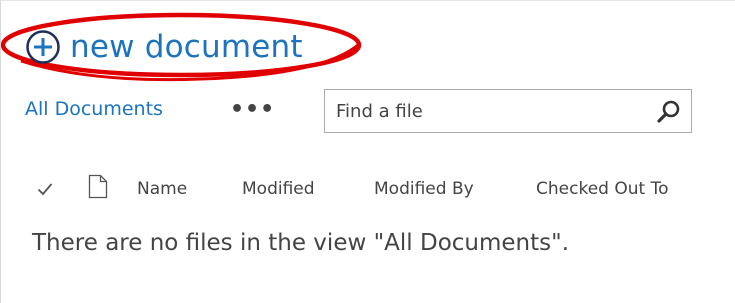 This screenshot has height=303, width=735. What do you see at coordinates (278, 189) in the screenshot?
I see `column-header-modified: Modified` at bounding box center [278, 189].